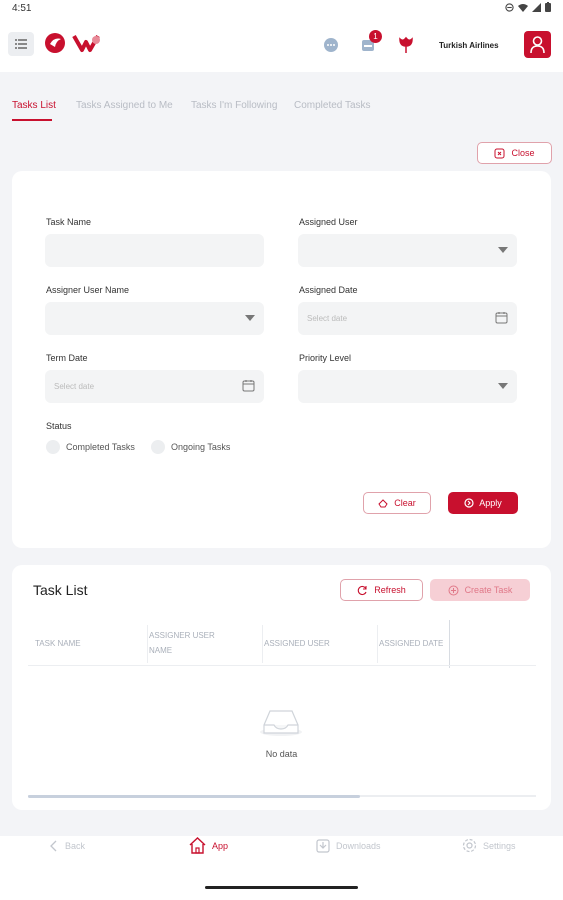 The width and height of the screenshot is (563, 900). Describe the element at coordinates (328, 290) in the screenshot. I see `assigned-date-label: Assigned Date` at that location.